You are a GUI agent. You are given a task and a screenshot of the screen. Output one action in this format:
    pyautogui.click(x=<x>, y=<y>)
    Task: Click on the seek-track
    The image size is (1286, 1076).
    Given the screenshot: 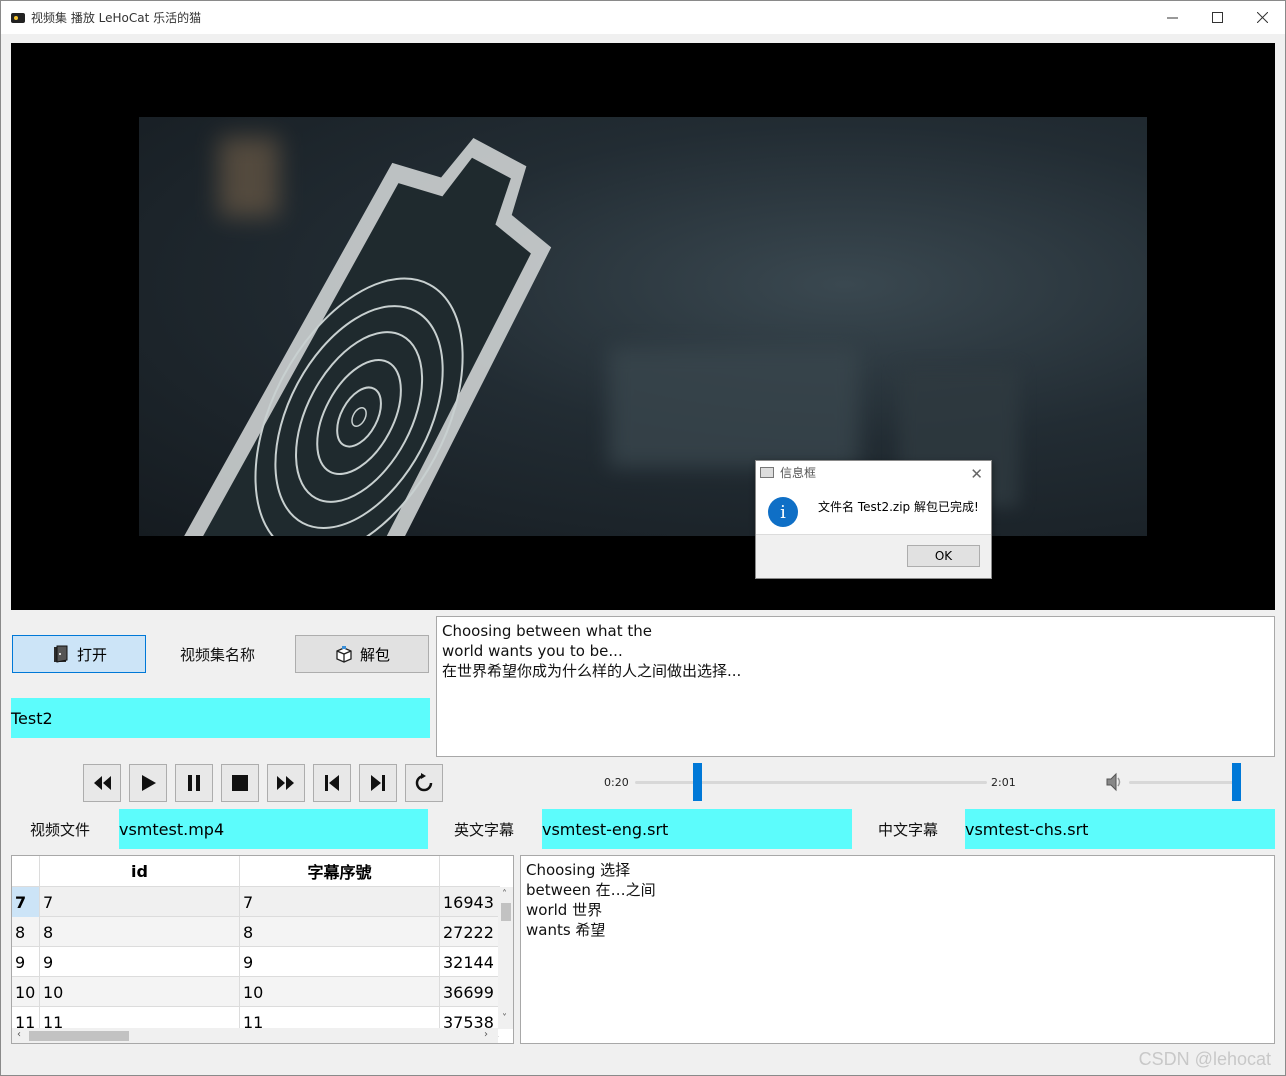 What is the action you would take?
    pyautogui.click(x=811, y=782)
    